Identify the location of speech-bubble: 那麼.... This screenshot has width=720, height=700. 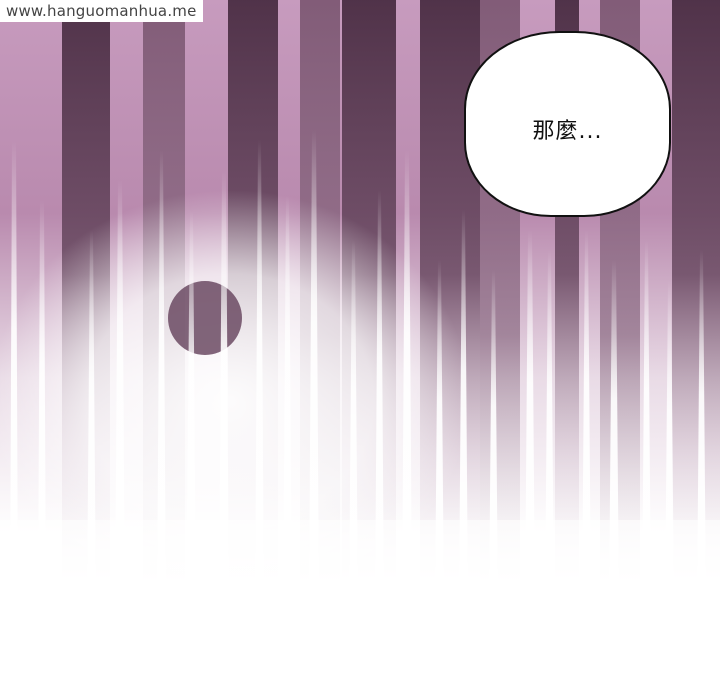
(567, 124).